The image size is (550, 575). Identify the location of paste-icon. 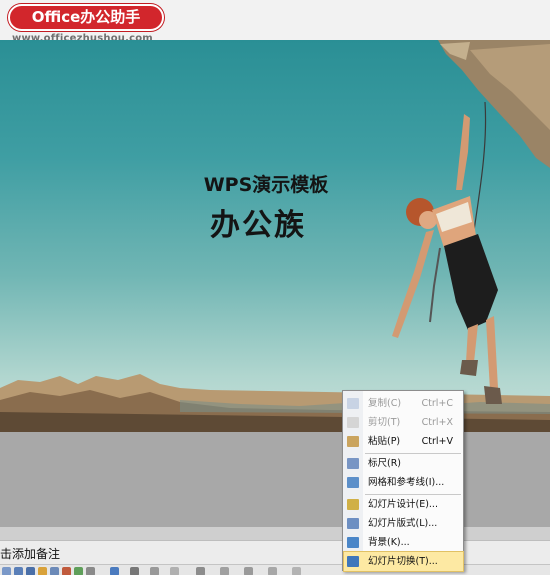
(353, 441).